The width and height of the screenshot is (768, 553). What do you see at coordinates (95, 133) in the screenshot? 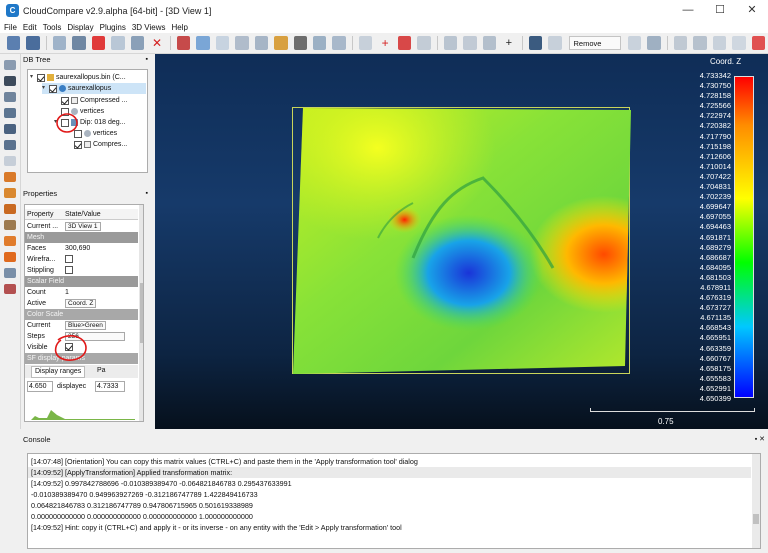
I see `tree-item-vertices-2: vertices` at bounding box center [95, 133].